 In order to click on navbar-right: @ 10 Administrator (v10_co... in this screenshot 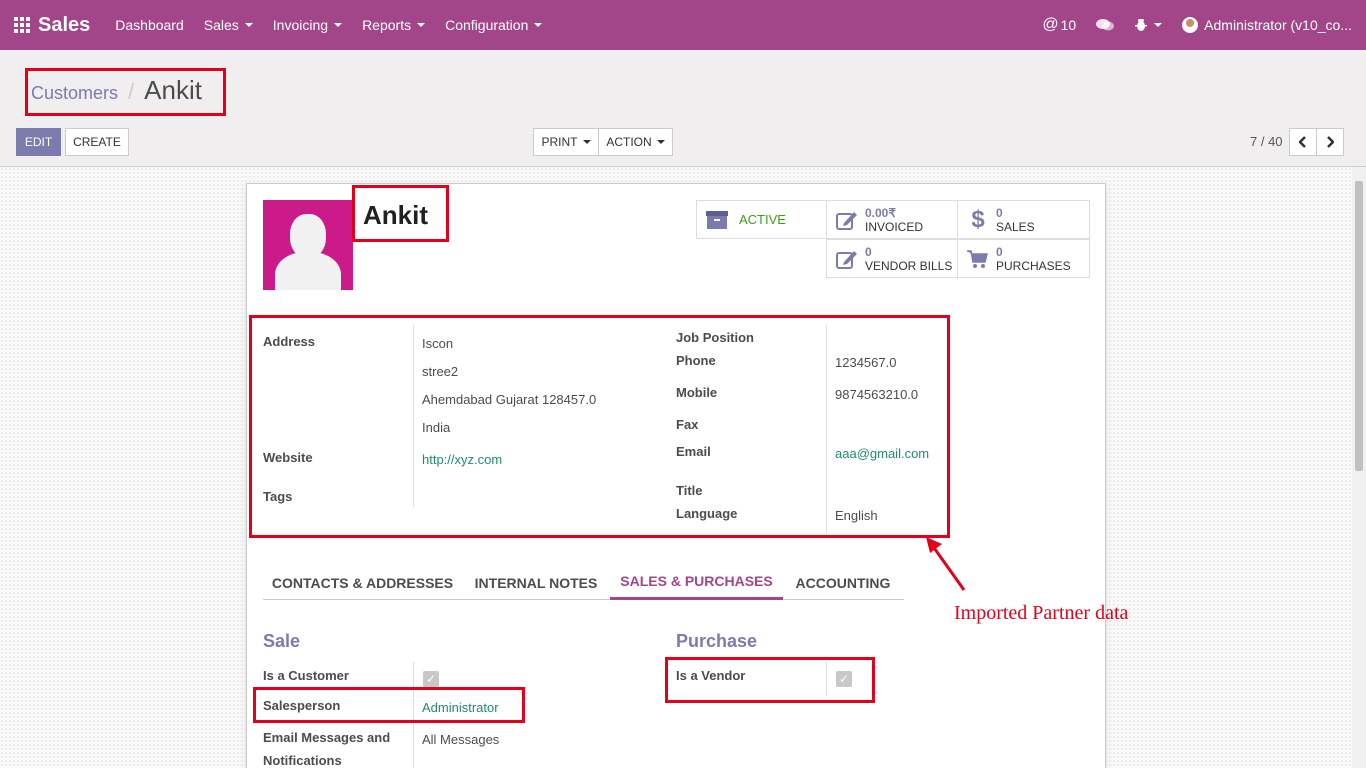, I will do `click(1187, 25)`.